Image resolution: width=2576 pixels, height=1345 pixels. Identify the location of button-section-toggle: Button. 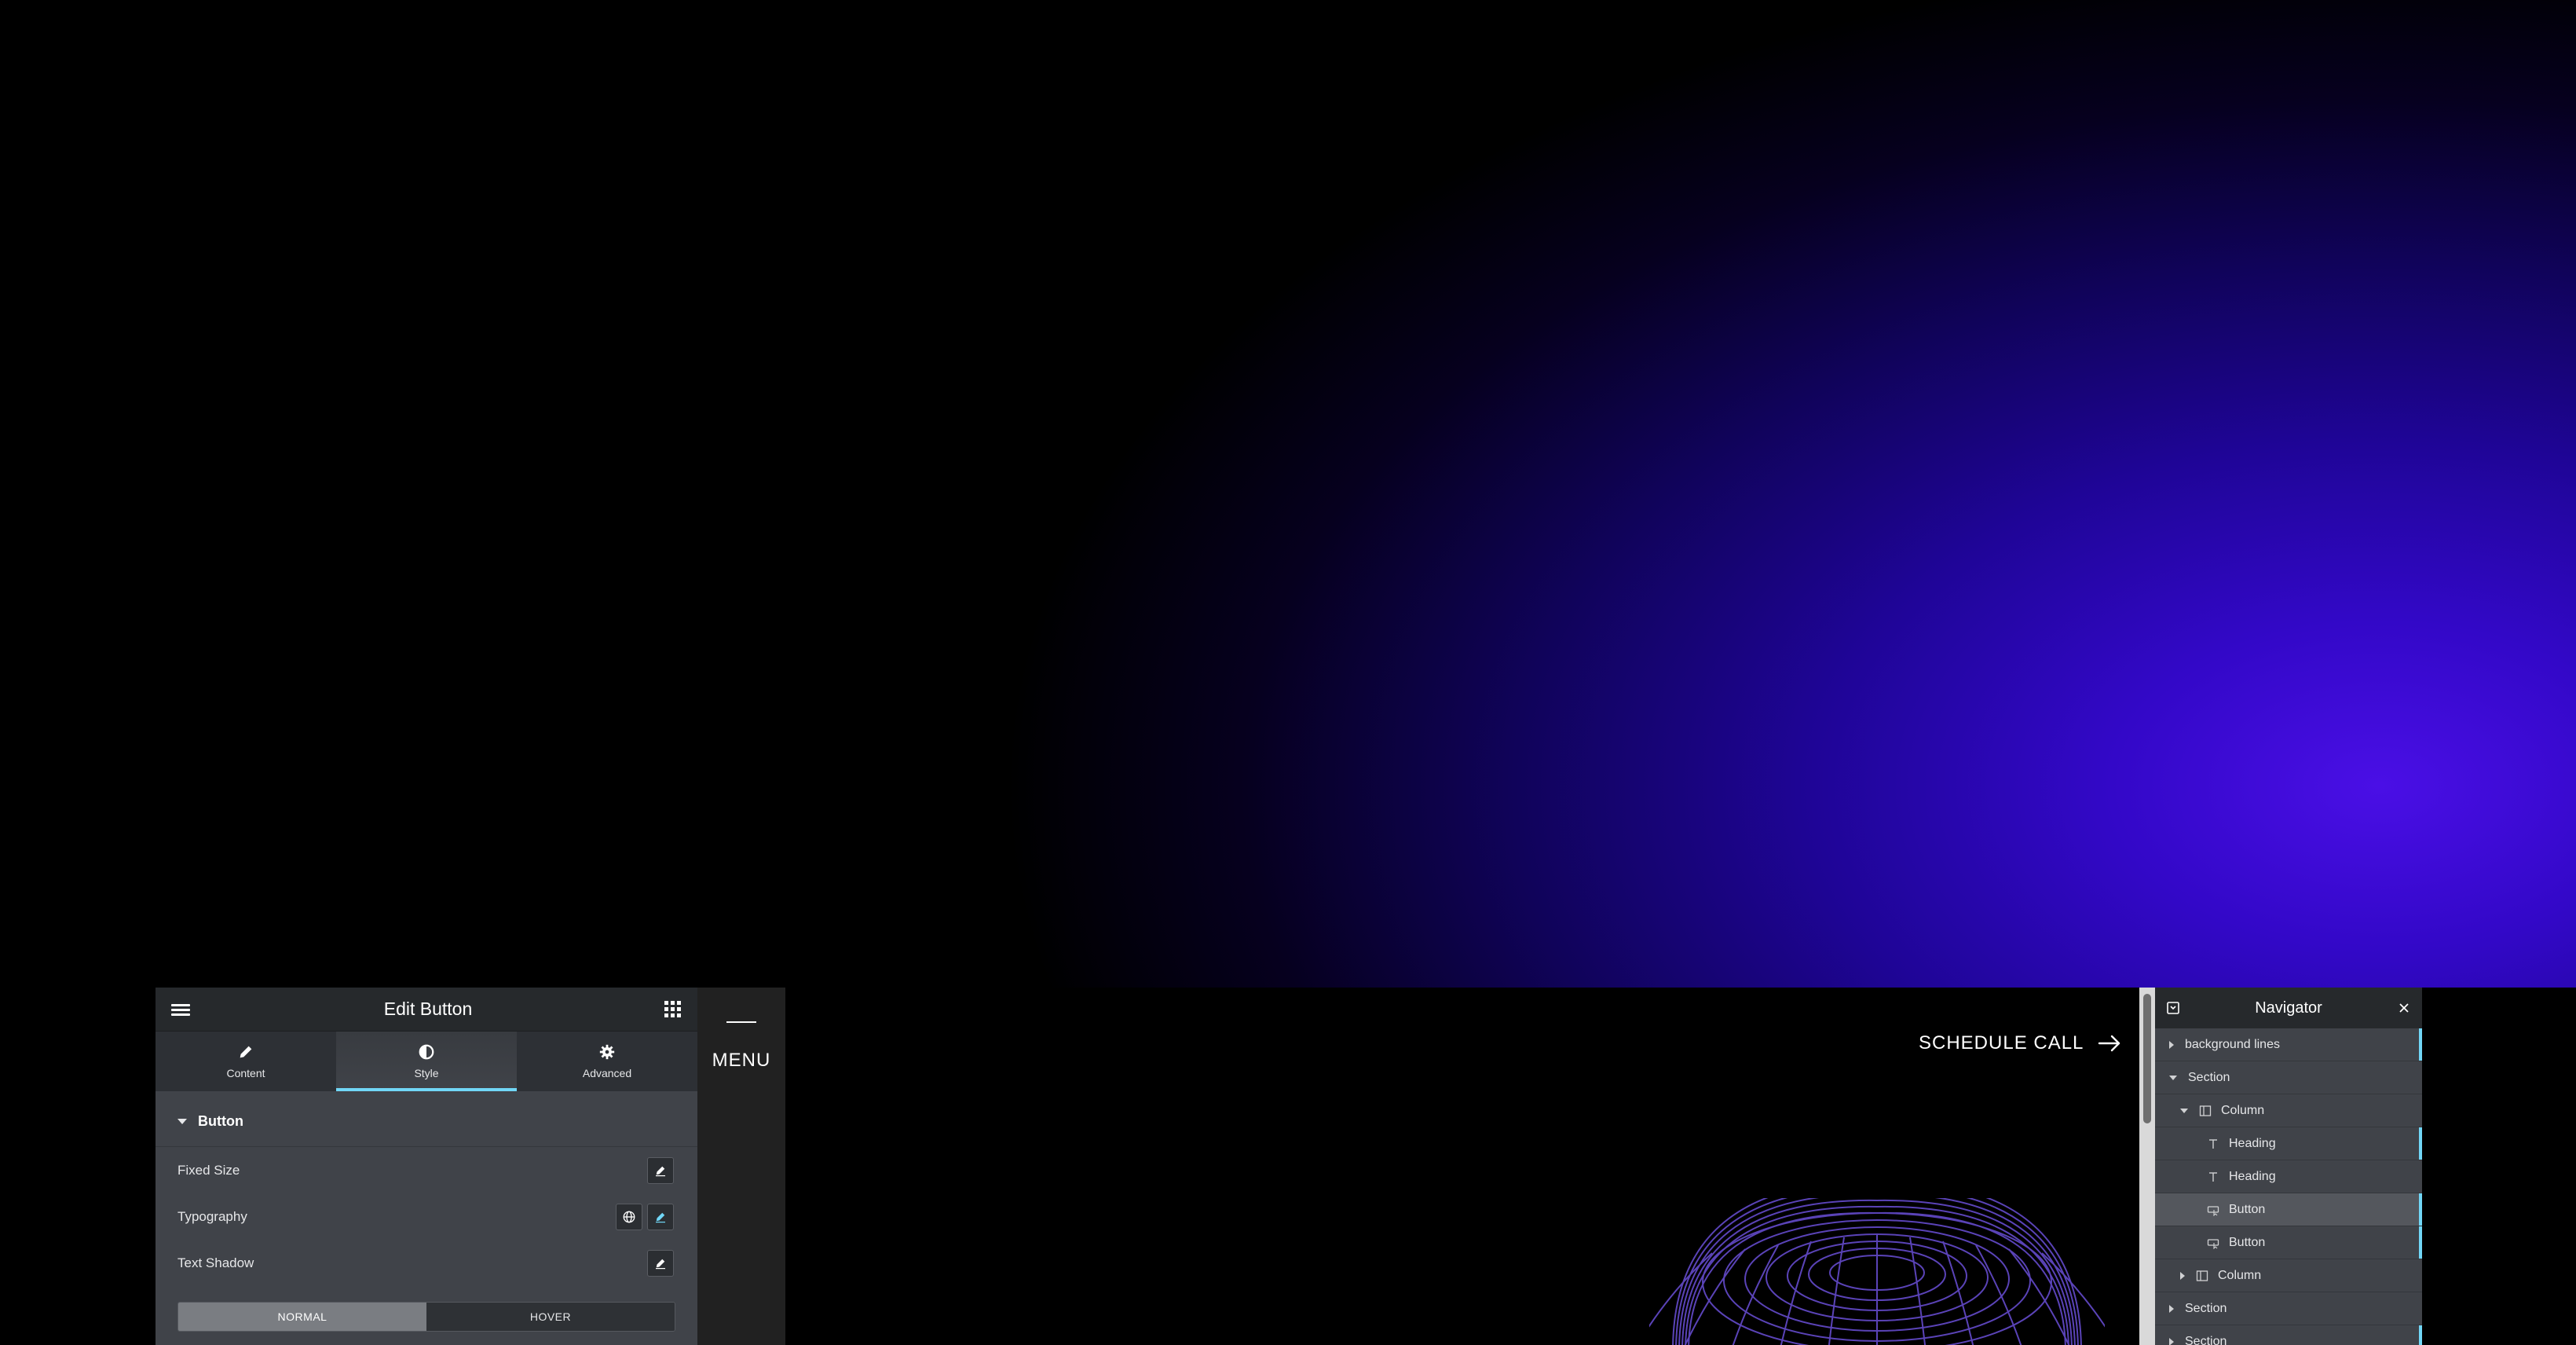
(427, 1121).